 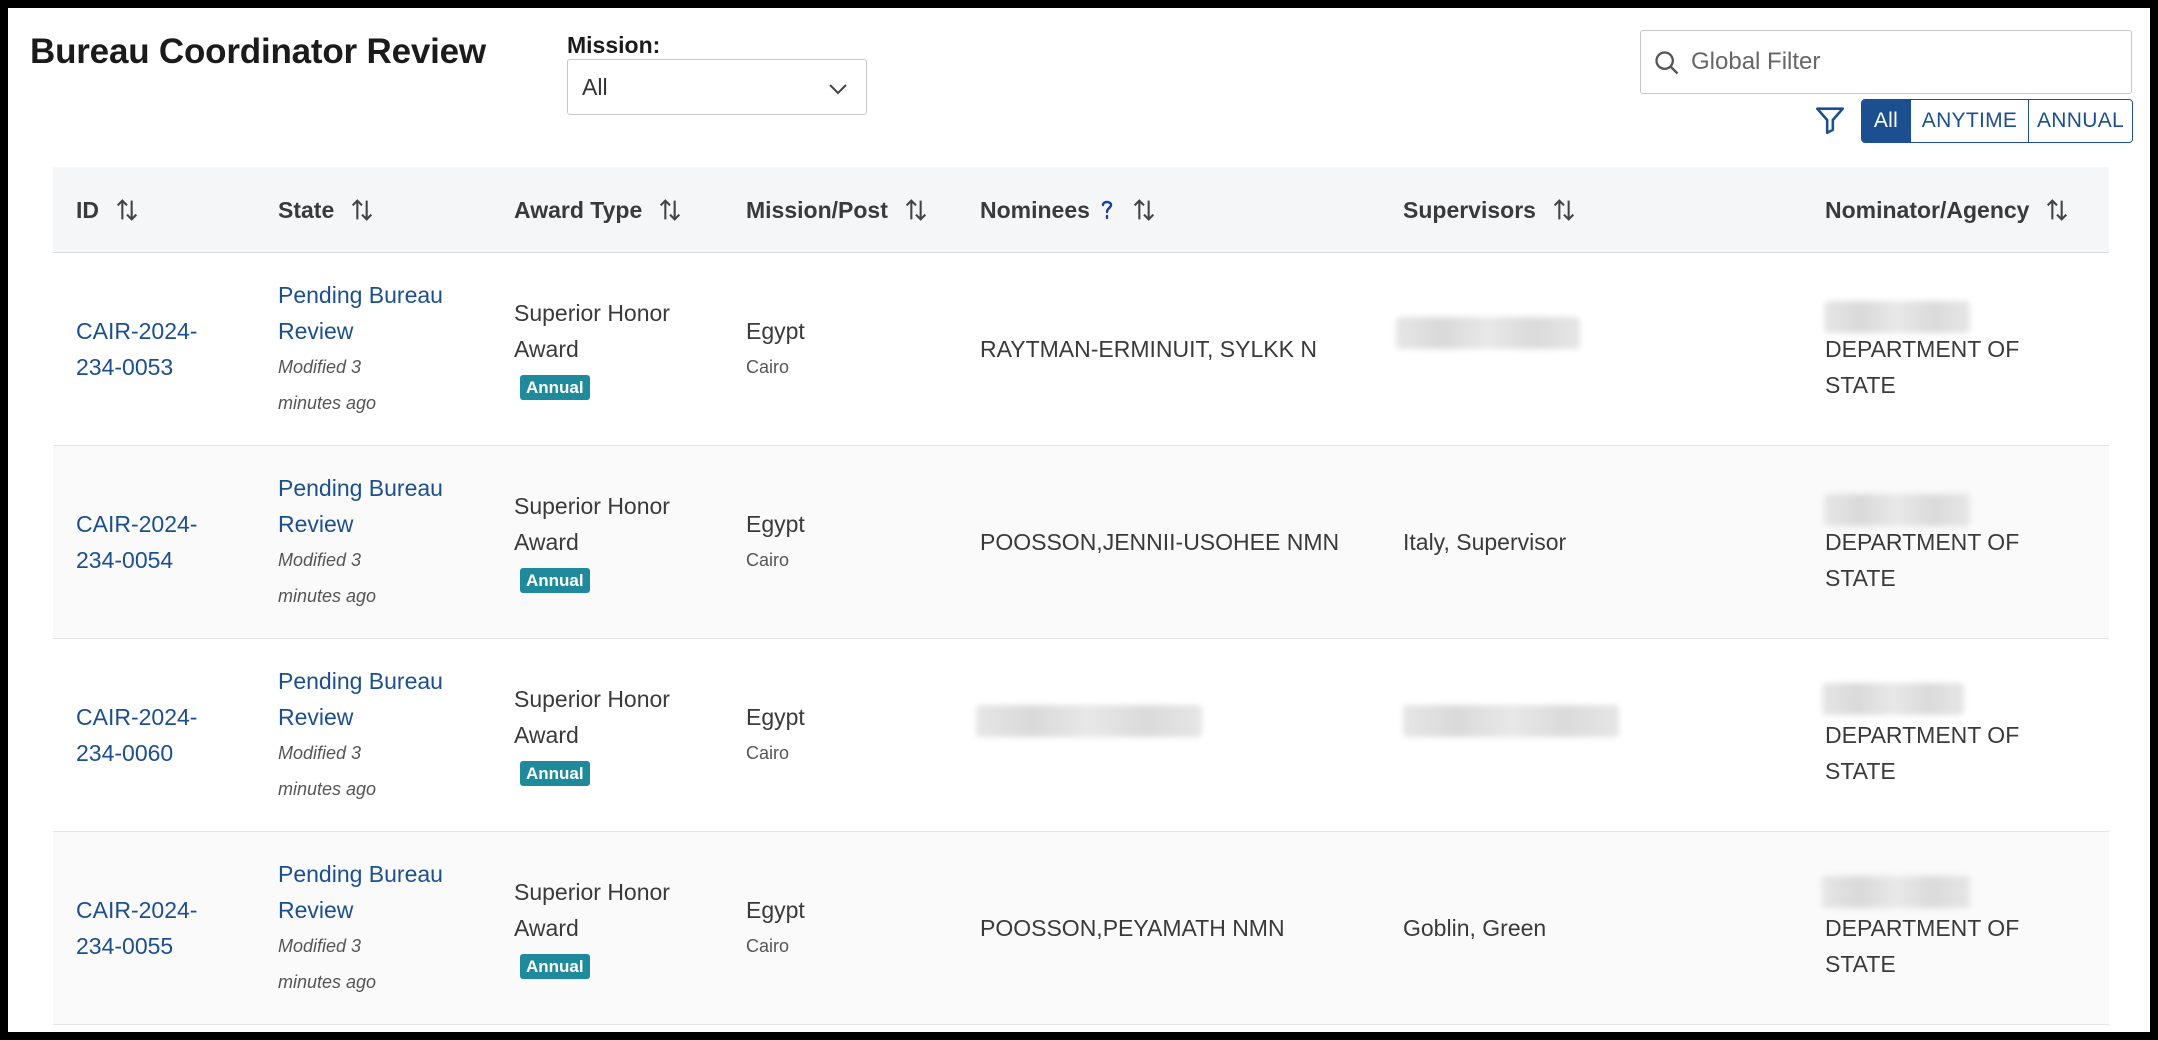 I want to click on help-icon, so click(x=1107, y=210).